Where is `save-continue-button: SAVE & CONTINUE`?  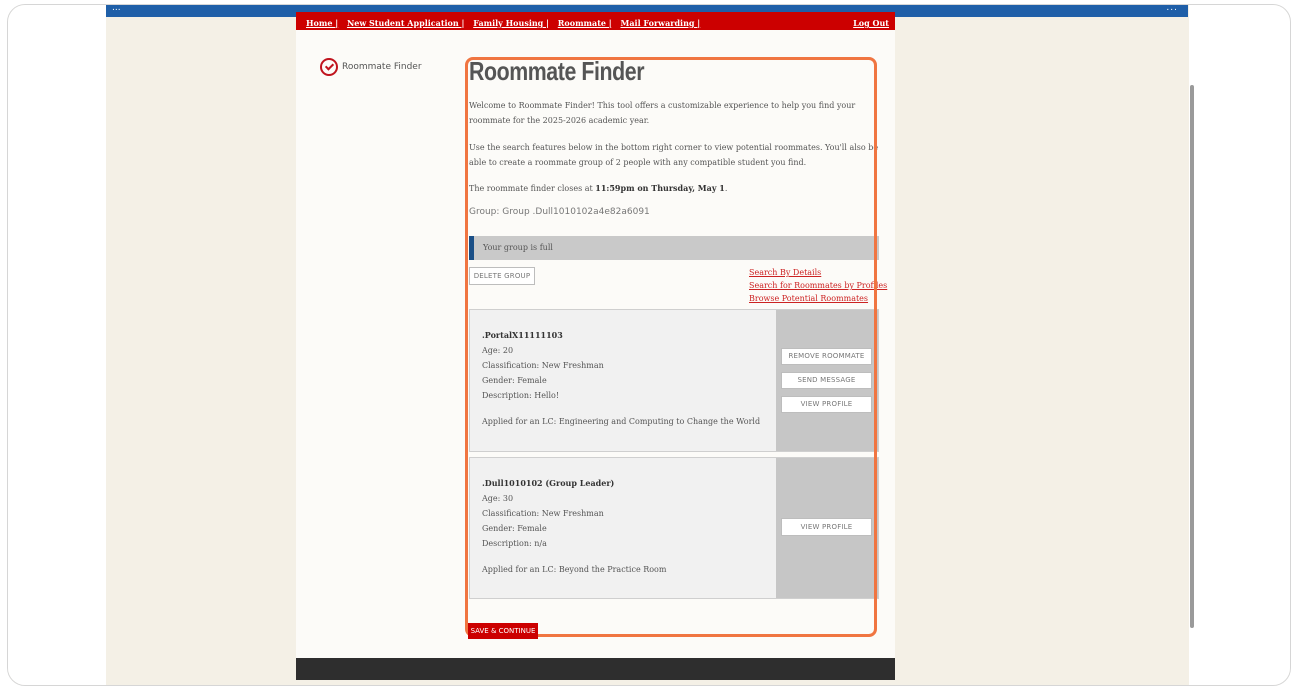
save-continue-button: SAVE & CONTINUE is located at coordinates (503, 631).